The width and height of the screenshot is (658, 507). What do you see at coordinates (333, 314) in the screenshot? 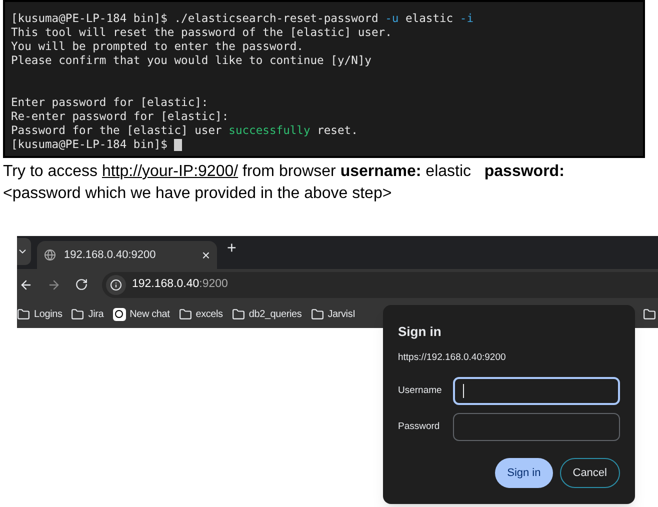
I see `bookmark-item: JarvisI` at bounding box center [333, 314].